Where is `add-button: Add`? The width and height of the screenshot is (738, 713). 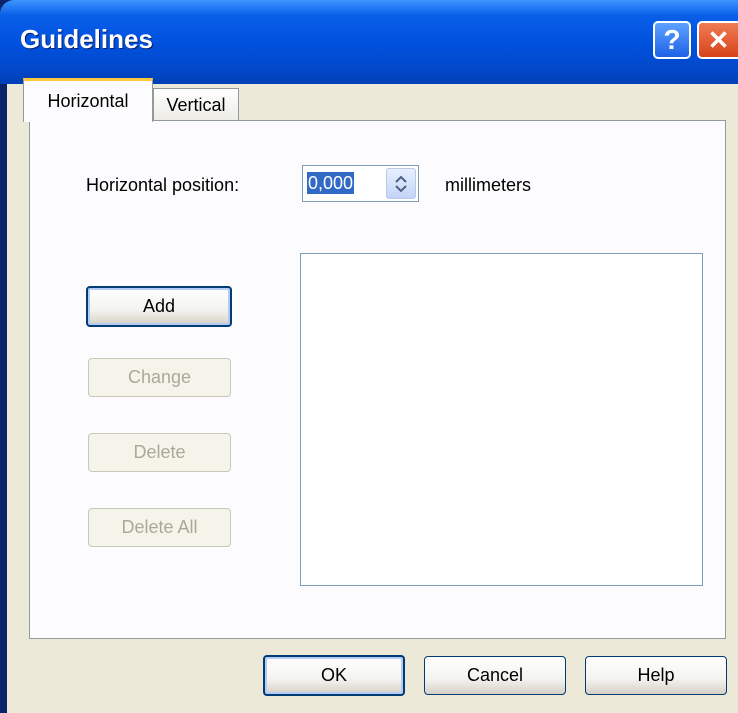 add-button: Add is located at coordinates (159, 306).